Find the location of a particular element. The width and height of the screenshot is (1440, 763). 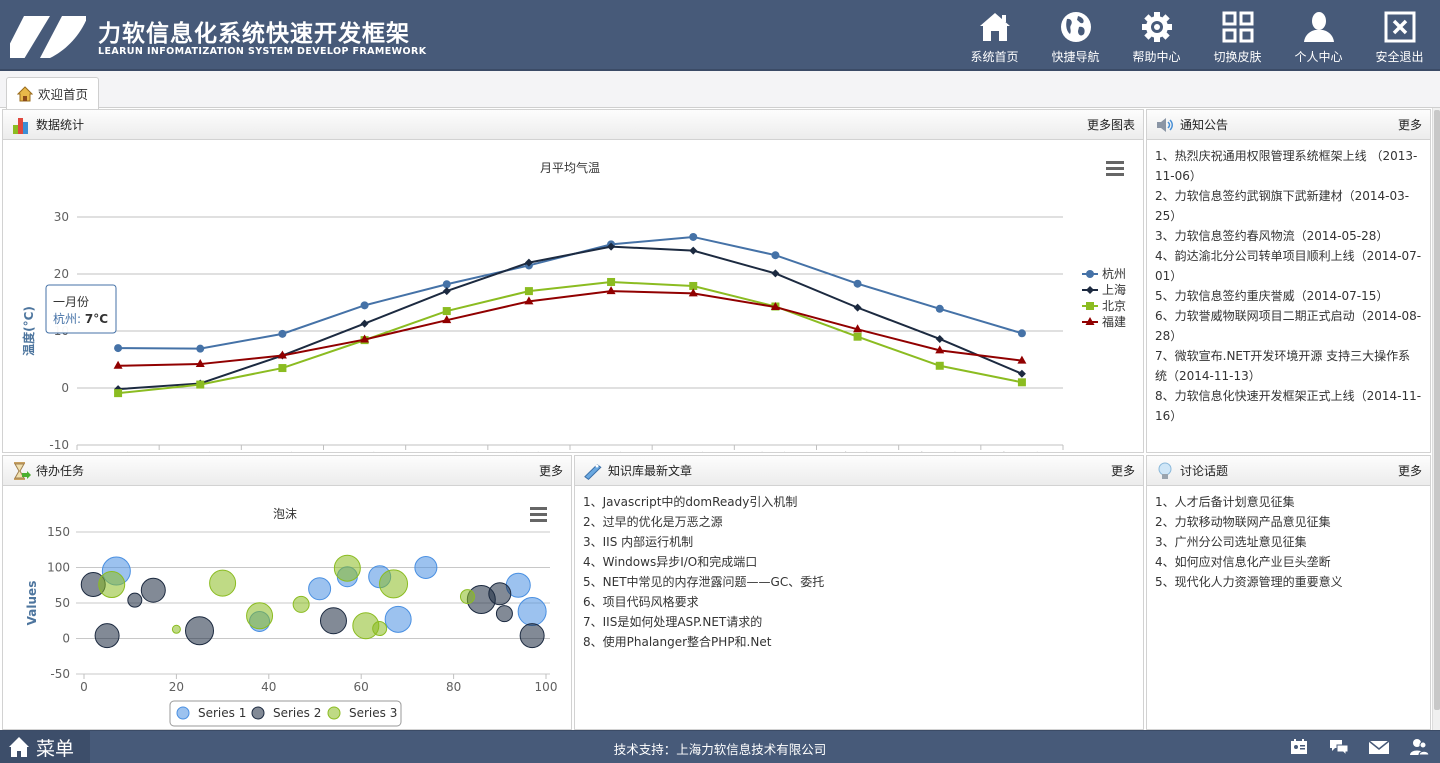

list-item: 4、如何应对信息化产业巨头垄断 is located at coordinates (1288, 562).